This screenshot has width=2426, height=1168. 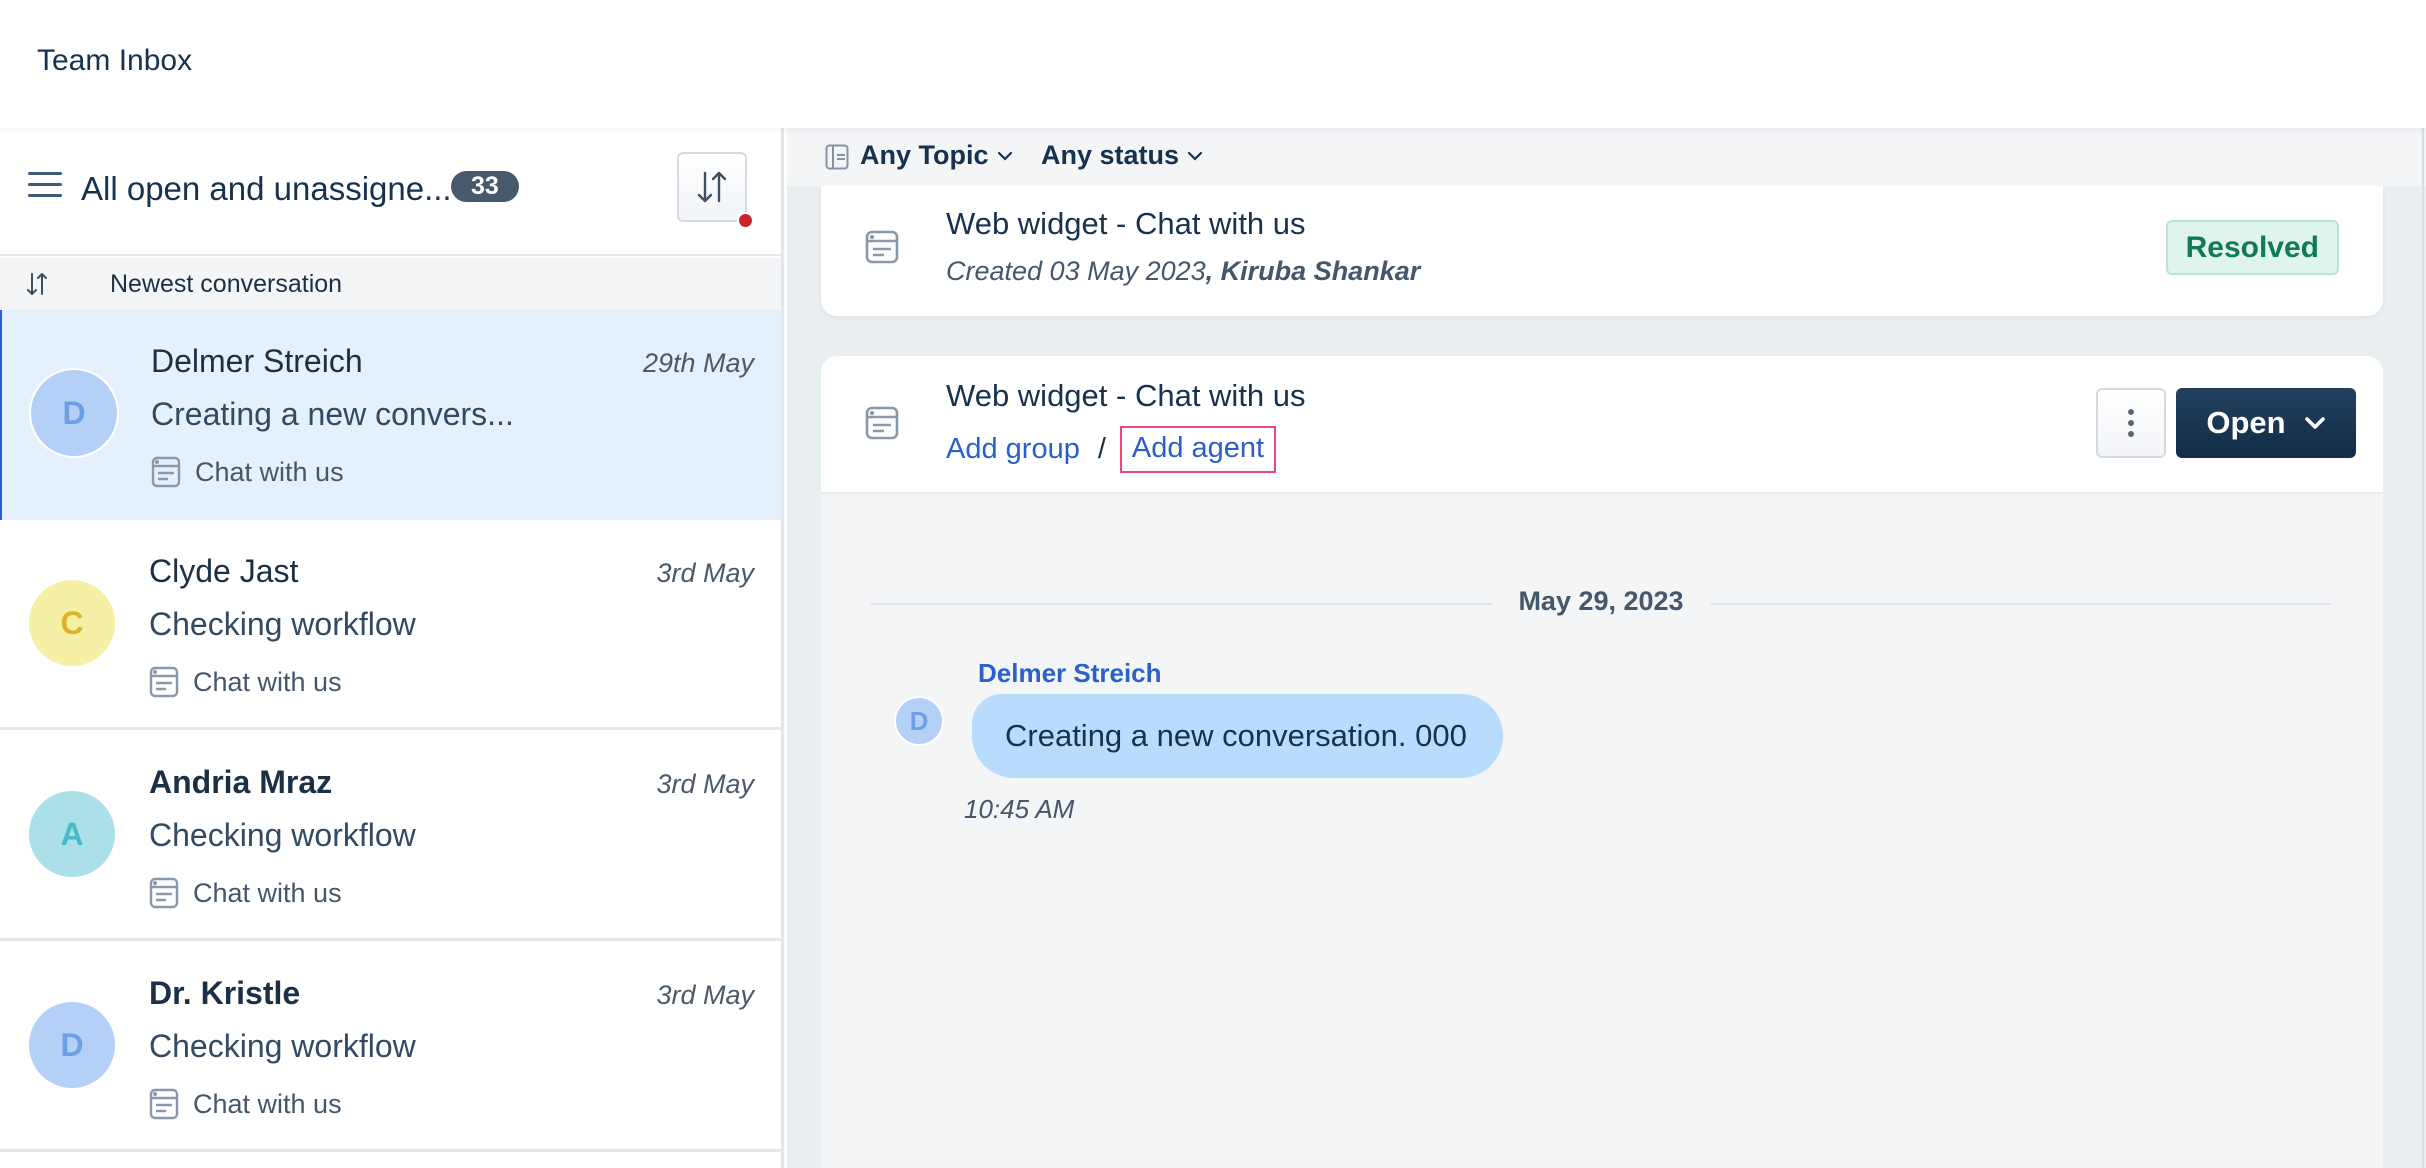 I want to click on topic-filter-label: Any Topic, so click(x=924, y=155).